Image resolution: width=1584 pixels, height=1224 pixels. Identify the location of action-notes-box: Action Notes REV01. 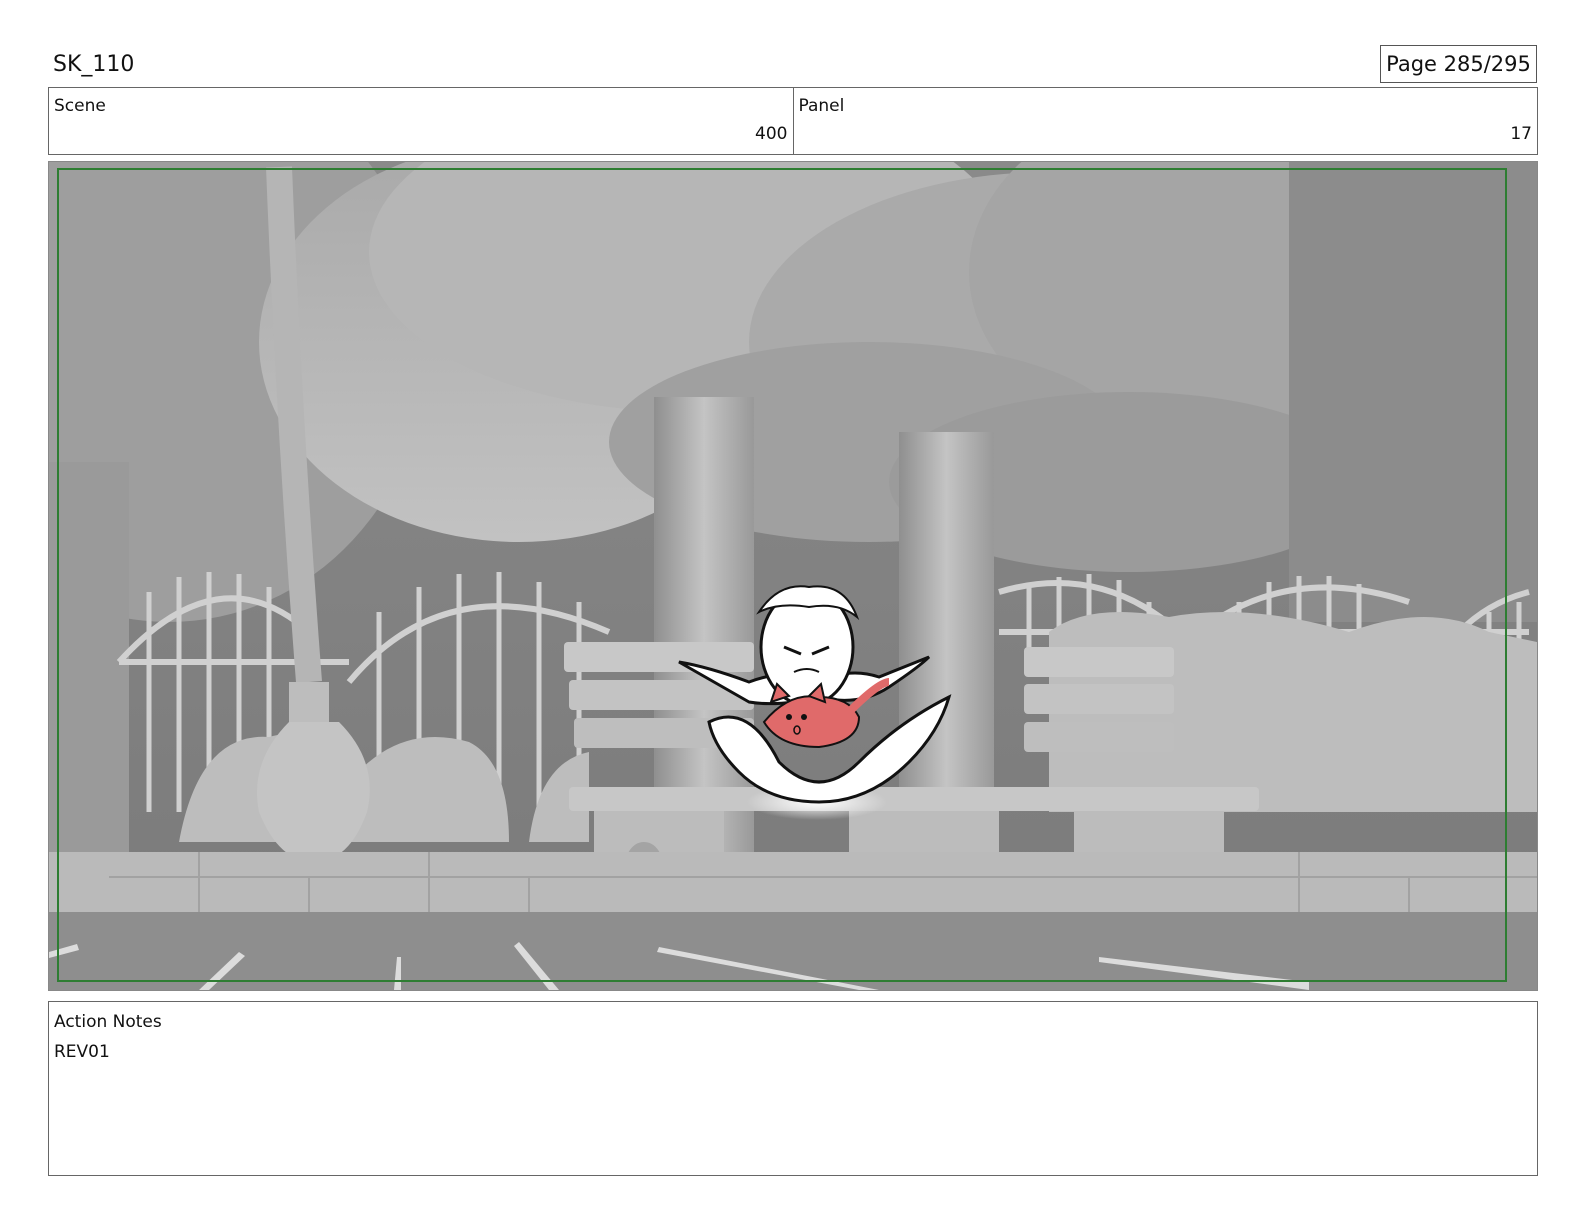
(793, 1088).